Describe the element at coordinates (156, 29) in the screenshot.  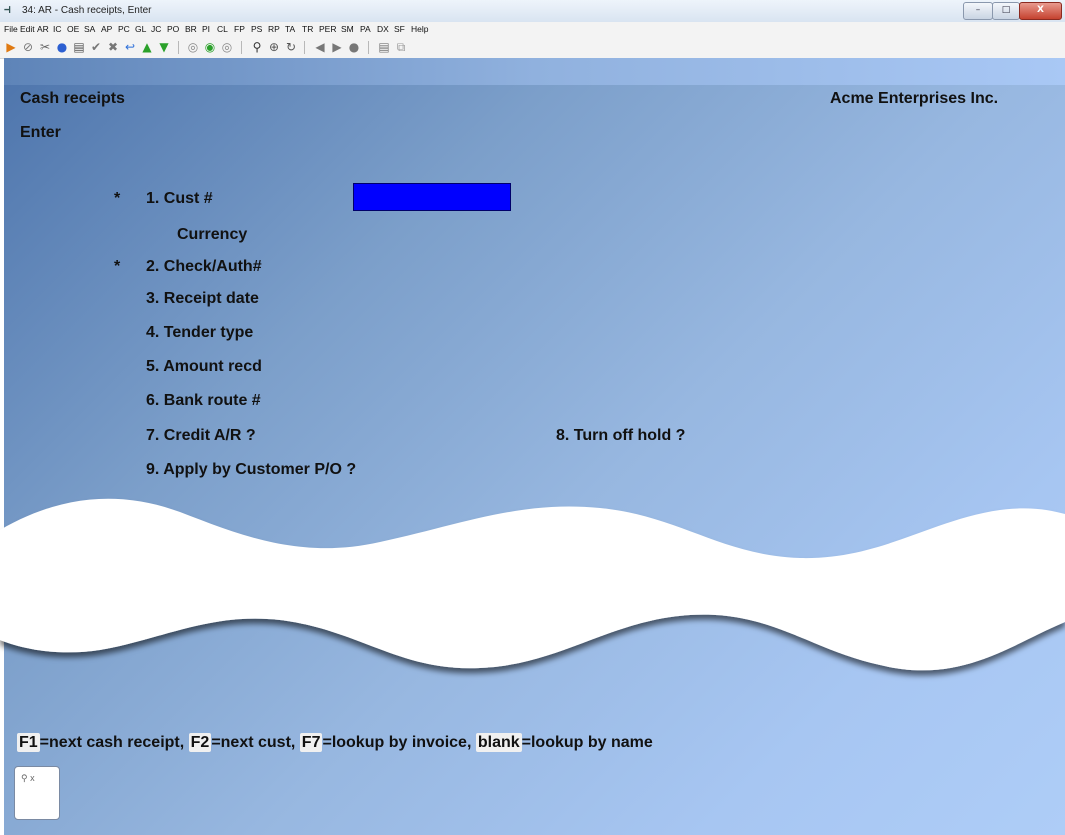
I see `menu-jc: JC` at that location.